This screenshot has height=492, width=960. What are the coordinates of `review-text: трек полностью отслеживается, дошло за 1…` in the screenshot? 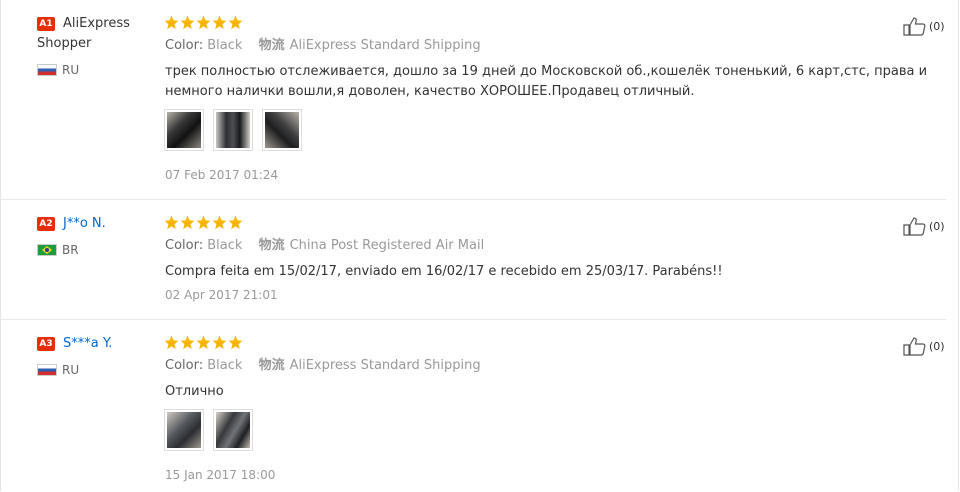 It's located at (546, 81).